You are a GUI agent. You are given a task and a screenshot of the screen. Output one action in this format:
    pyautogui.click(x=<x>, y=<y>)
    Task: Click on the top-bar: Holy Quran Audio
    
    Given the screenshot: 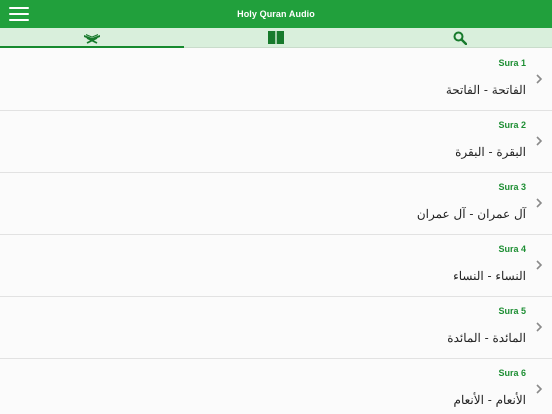 What is the action you would take?
    pyautogui.click(x=276, y=14)
    